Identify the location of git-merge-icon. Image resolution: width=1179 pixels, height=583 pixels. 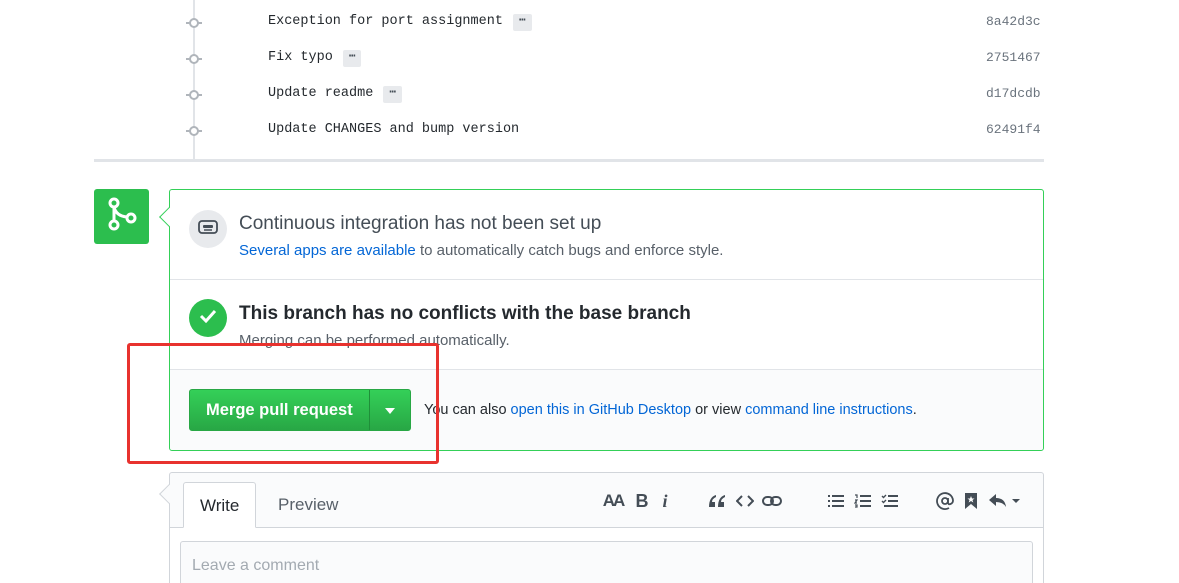
(122, 216).